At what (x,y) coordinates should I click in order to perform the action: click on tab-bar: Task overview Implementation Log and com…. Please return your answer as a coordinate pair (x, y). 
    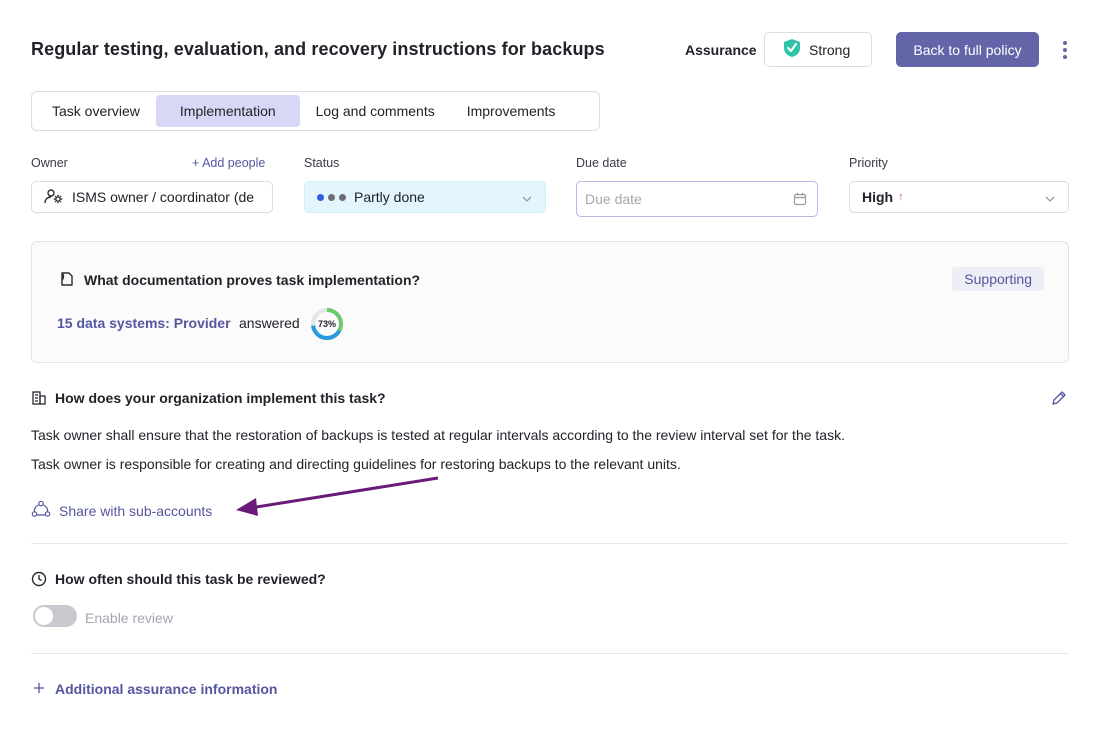
    Looking at the image, I should click on (315, 111).